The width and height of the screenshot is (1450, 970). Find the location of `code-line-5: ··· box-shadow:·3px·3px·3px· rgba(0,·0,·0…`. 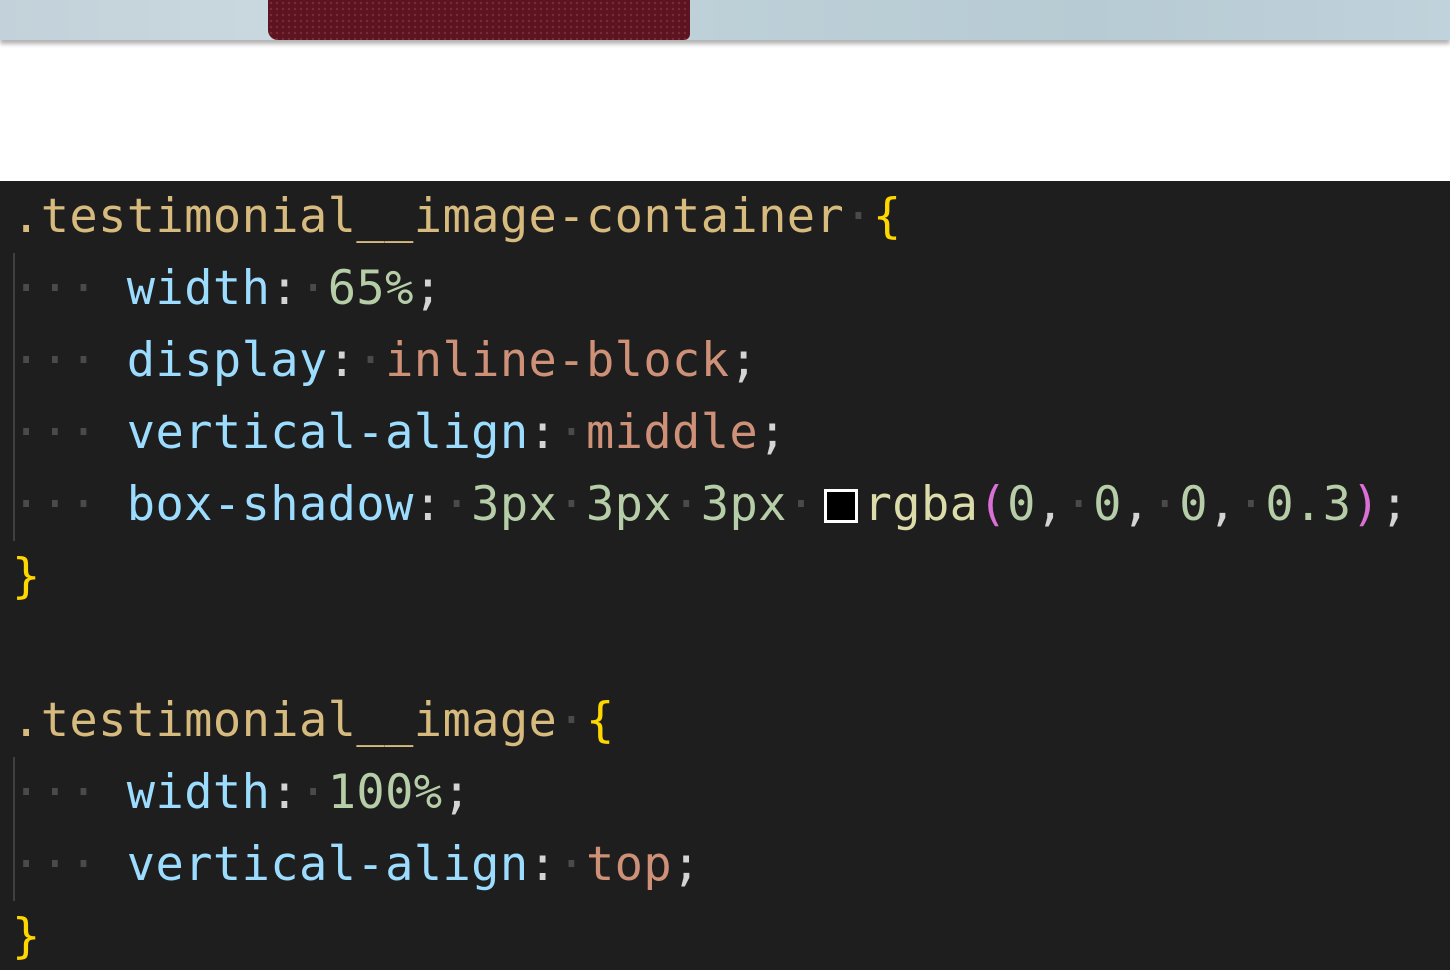

code-line-5: ··· box-shadow:·3px·3px·3px· rgba(0,·0,·0… is located at coordinates (710, 505).